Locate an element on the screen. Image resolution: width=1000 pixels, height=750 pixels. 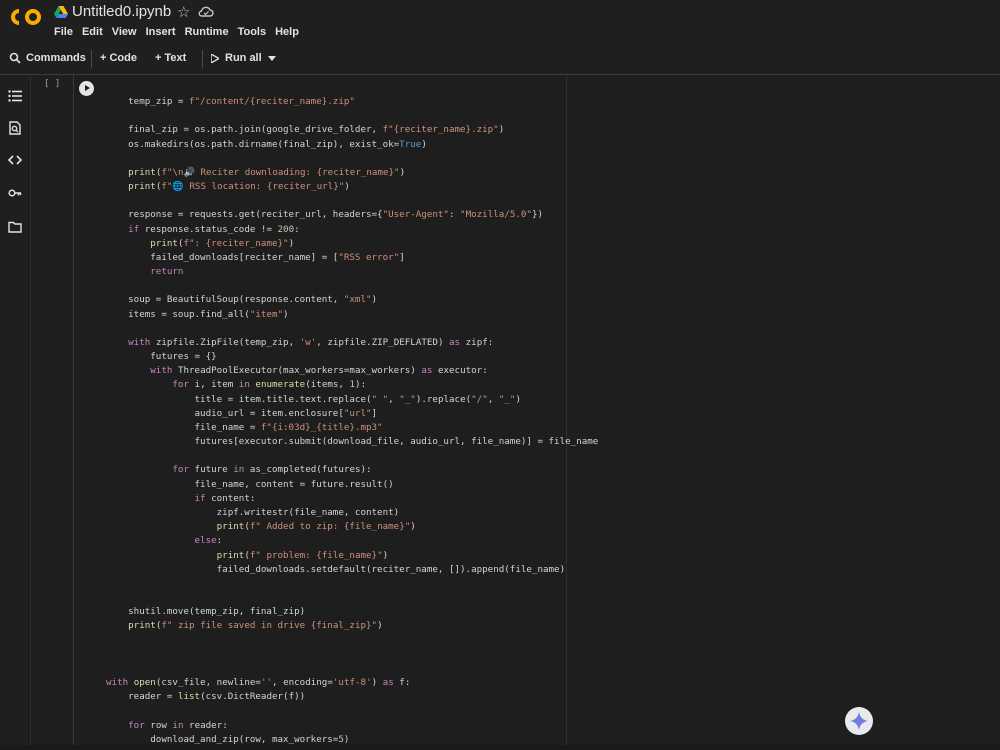
menu-runtime: Runtime is located at coordinates (207, 32).